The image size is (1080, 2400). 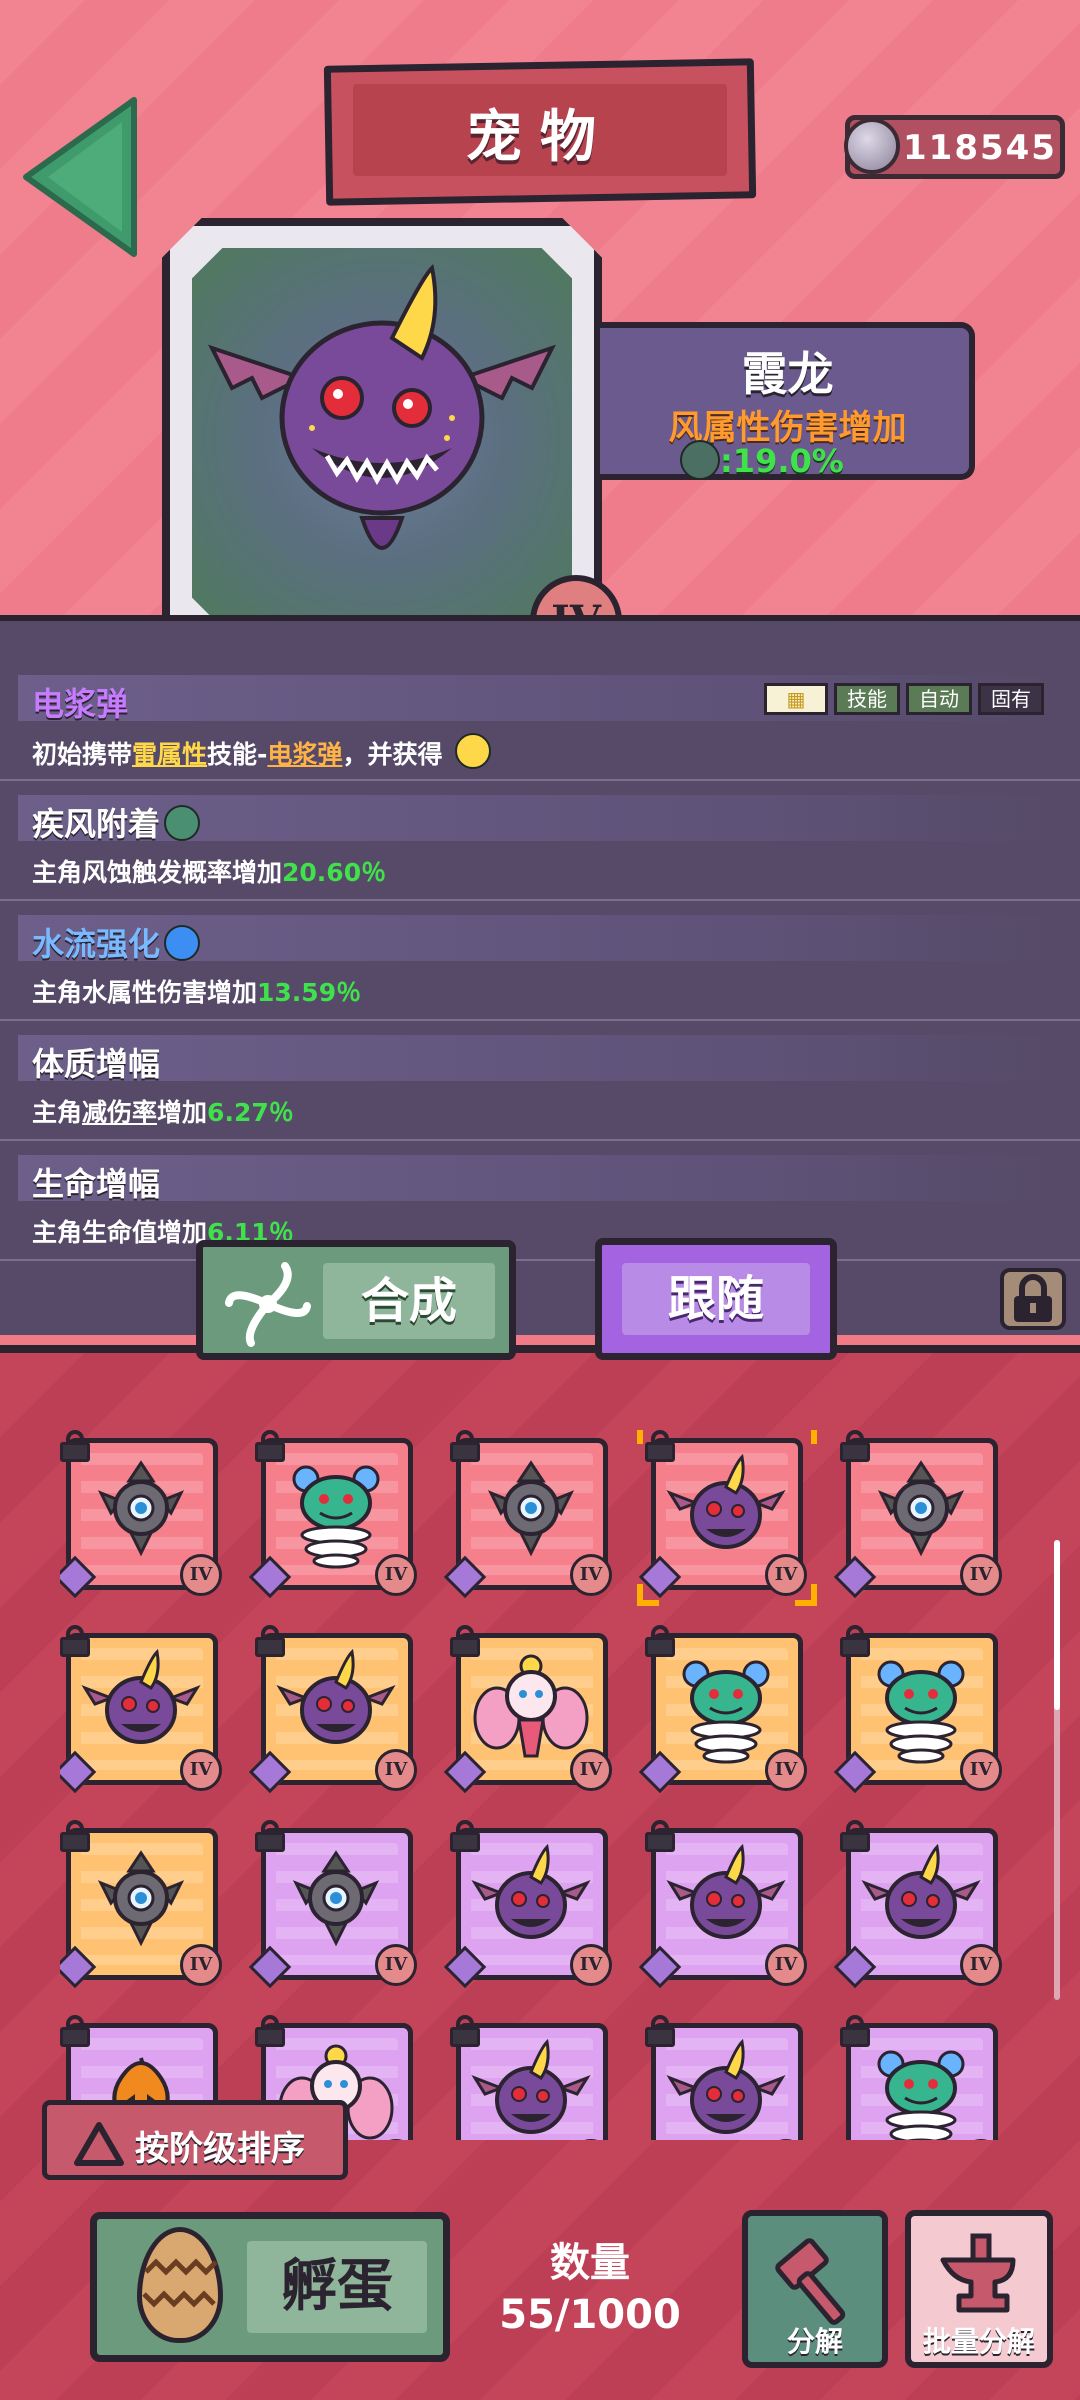 I want to click on anvil-icon, so click(x=978, y=2273).